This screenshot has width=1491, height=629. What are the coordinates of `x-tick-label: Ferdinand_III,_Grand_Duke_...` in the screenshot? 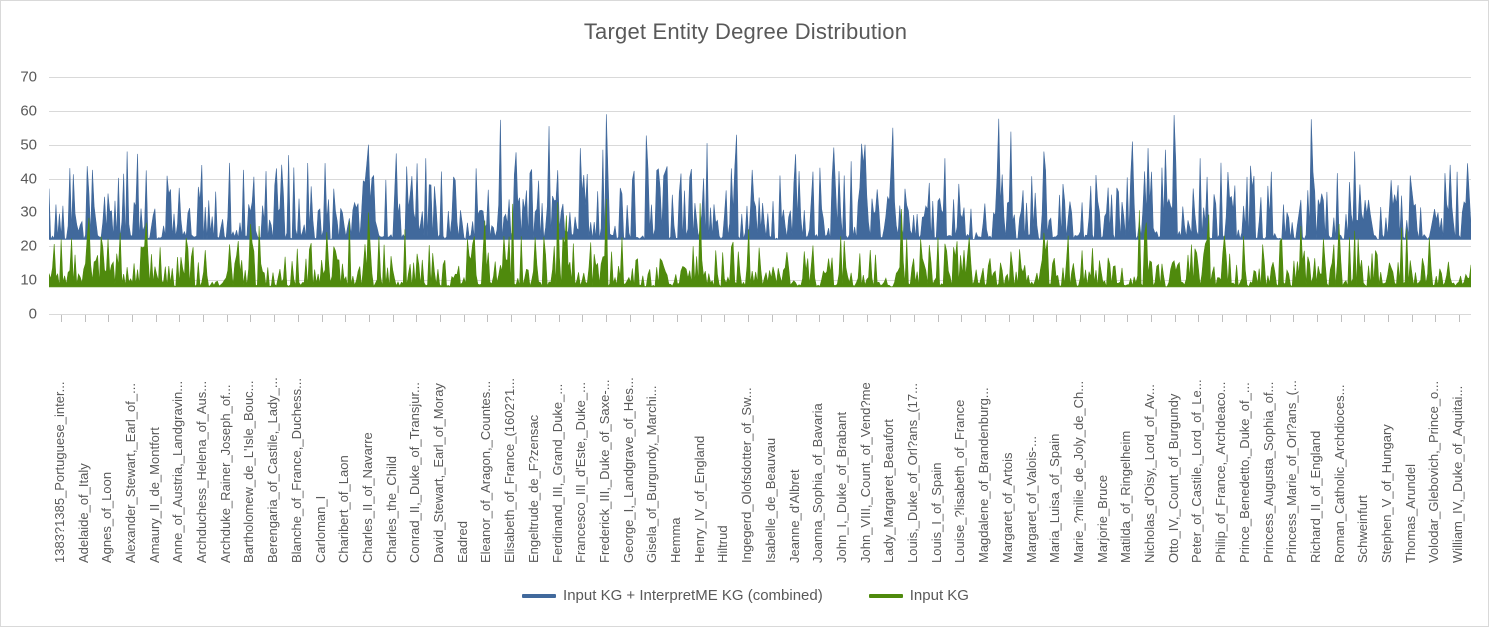 It's located at (557, 473).